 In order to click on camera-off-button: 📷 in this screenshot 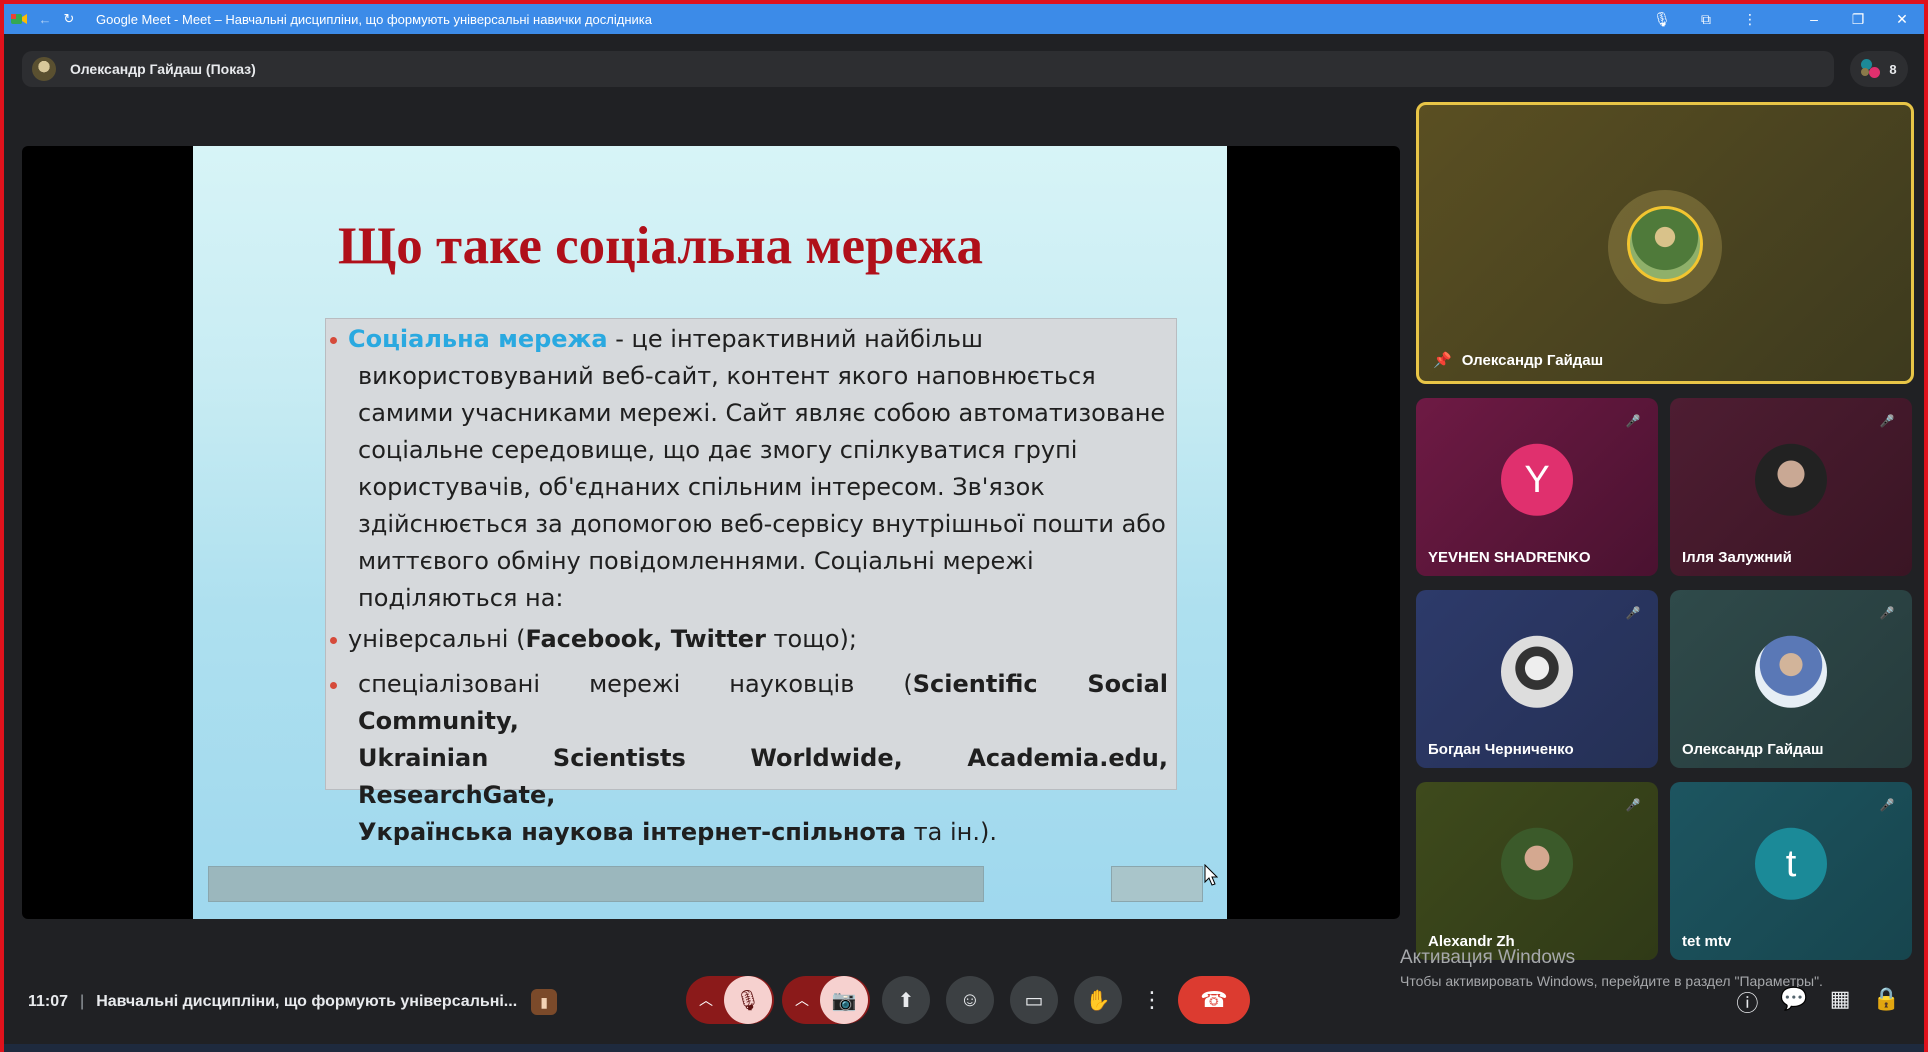, I will do `click(844, 1000)`.